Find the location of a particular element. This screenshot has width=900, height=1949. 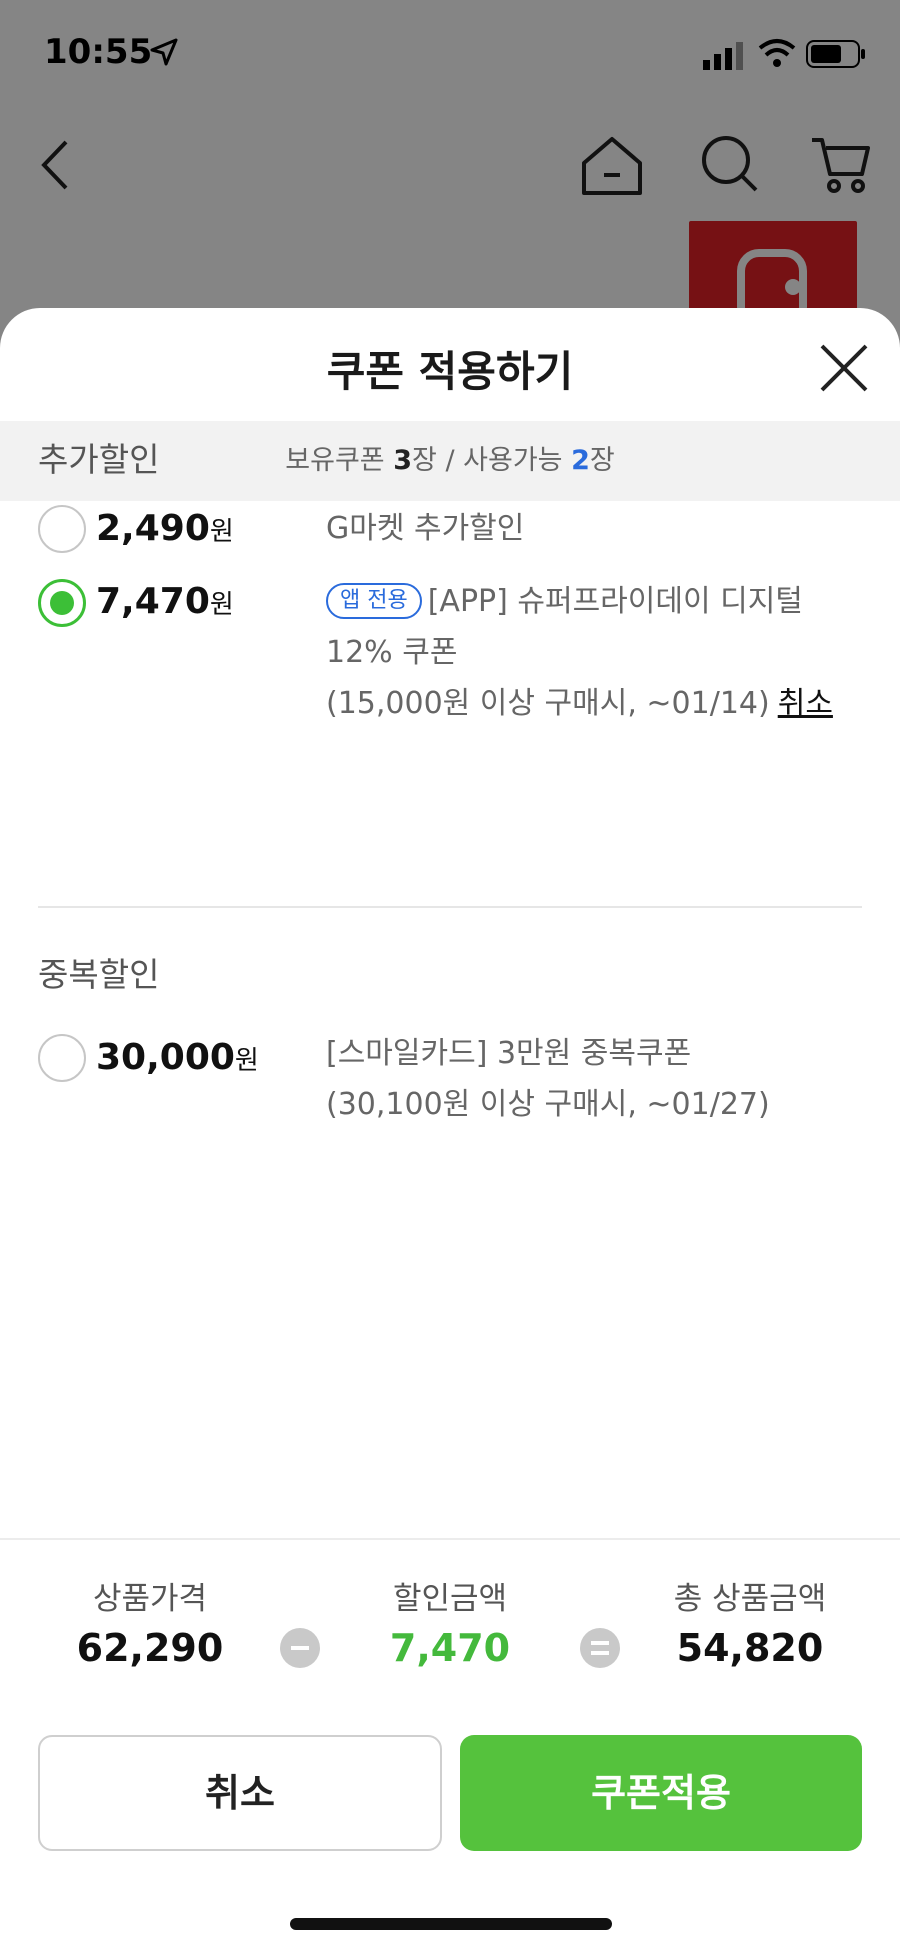

held-count: 3 is located at coordinates (403, 460).